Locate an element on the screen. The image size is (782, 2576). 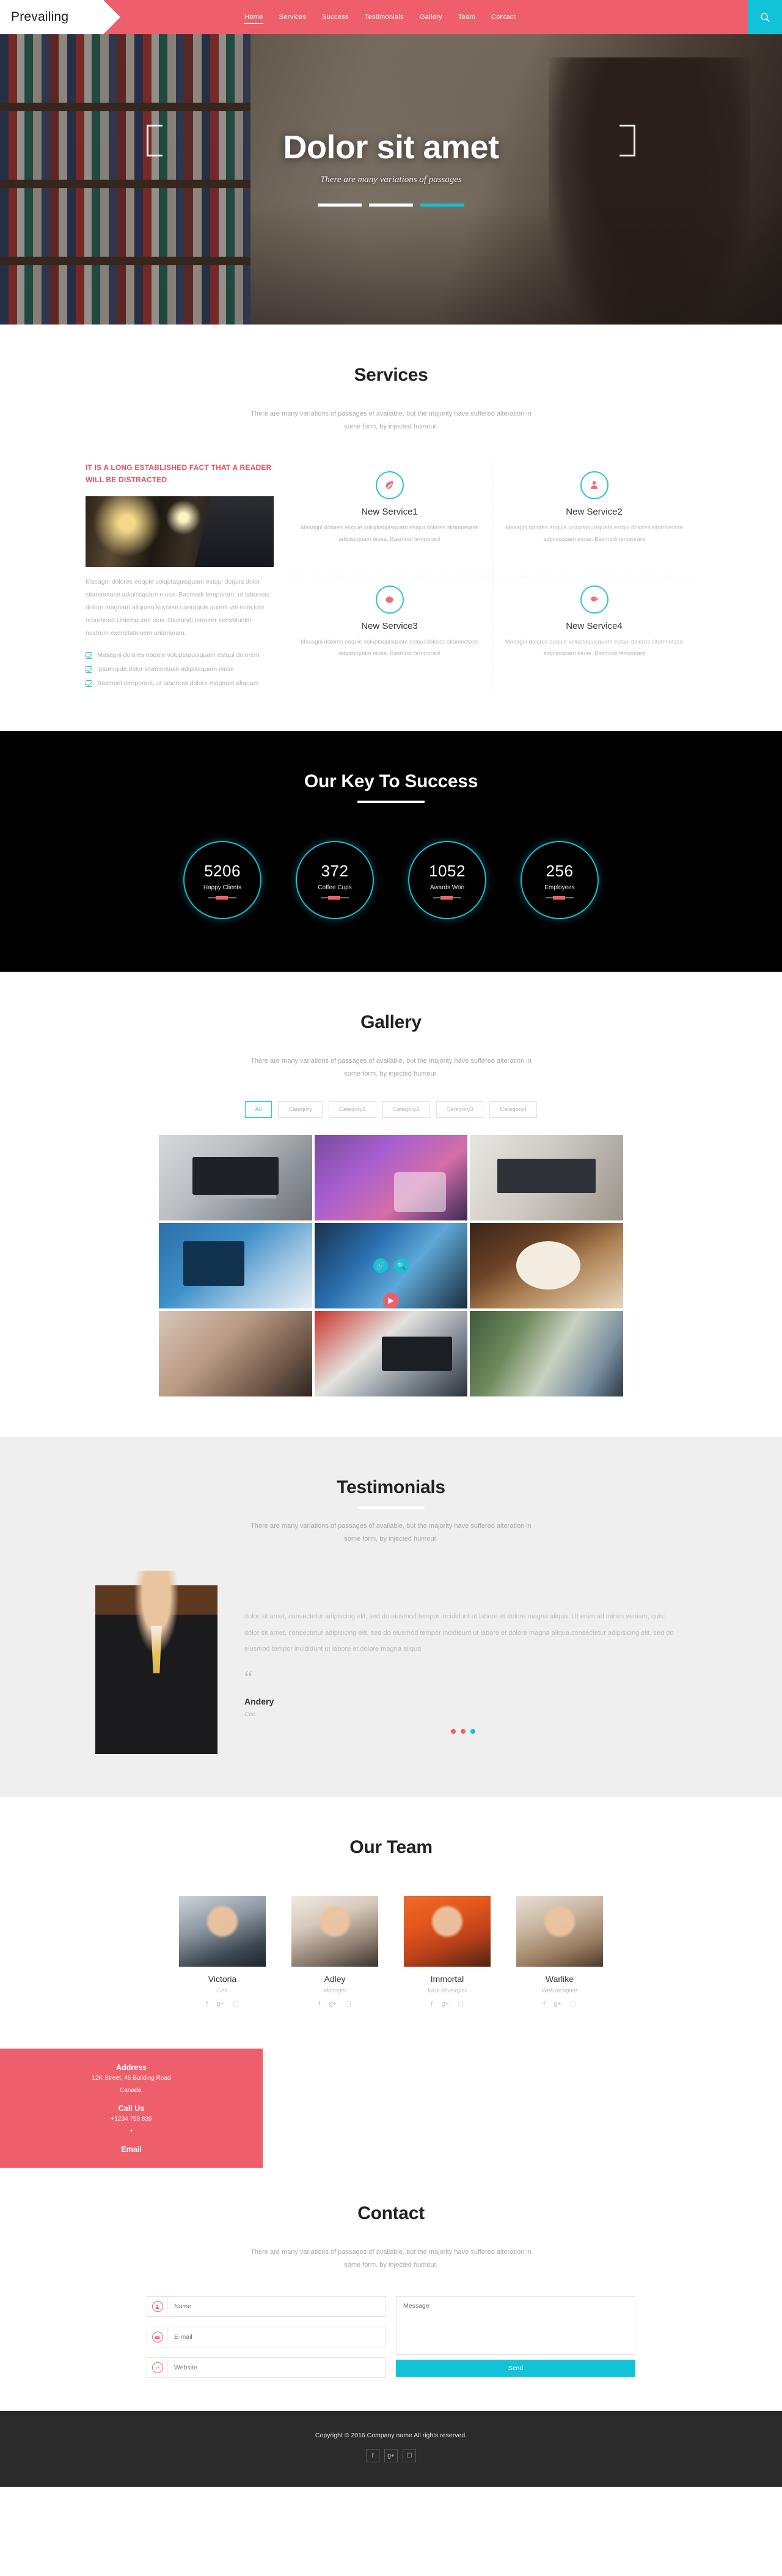
zoom-icon: 🔍 is located at coordinates (401, 1265).